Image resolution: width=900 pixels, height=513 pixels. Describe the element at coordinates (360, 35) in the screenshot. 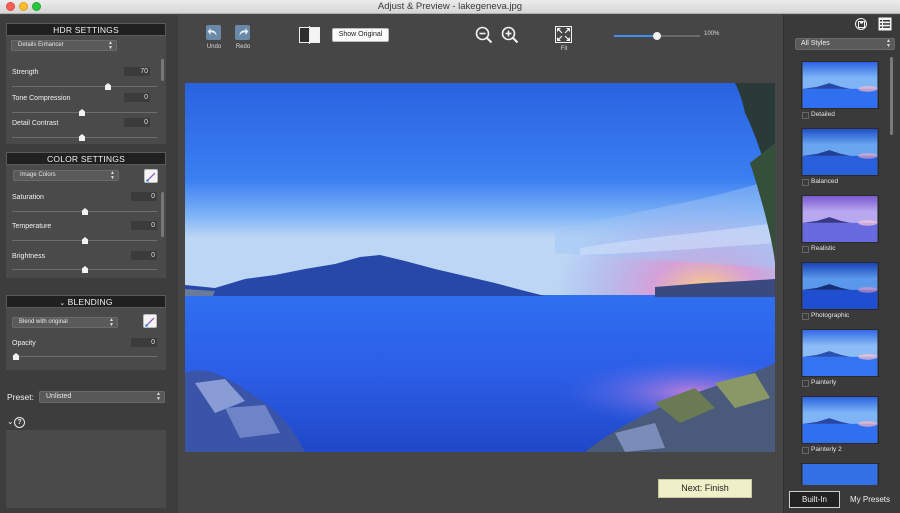

I see `show-original-button: Show Original` at that location.